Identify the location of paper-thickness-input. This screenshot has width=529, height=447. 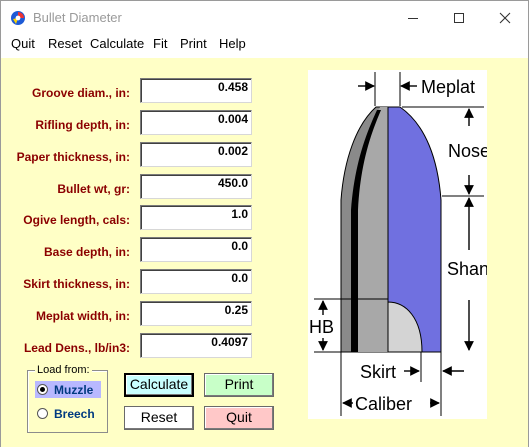
(196, 154).